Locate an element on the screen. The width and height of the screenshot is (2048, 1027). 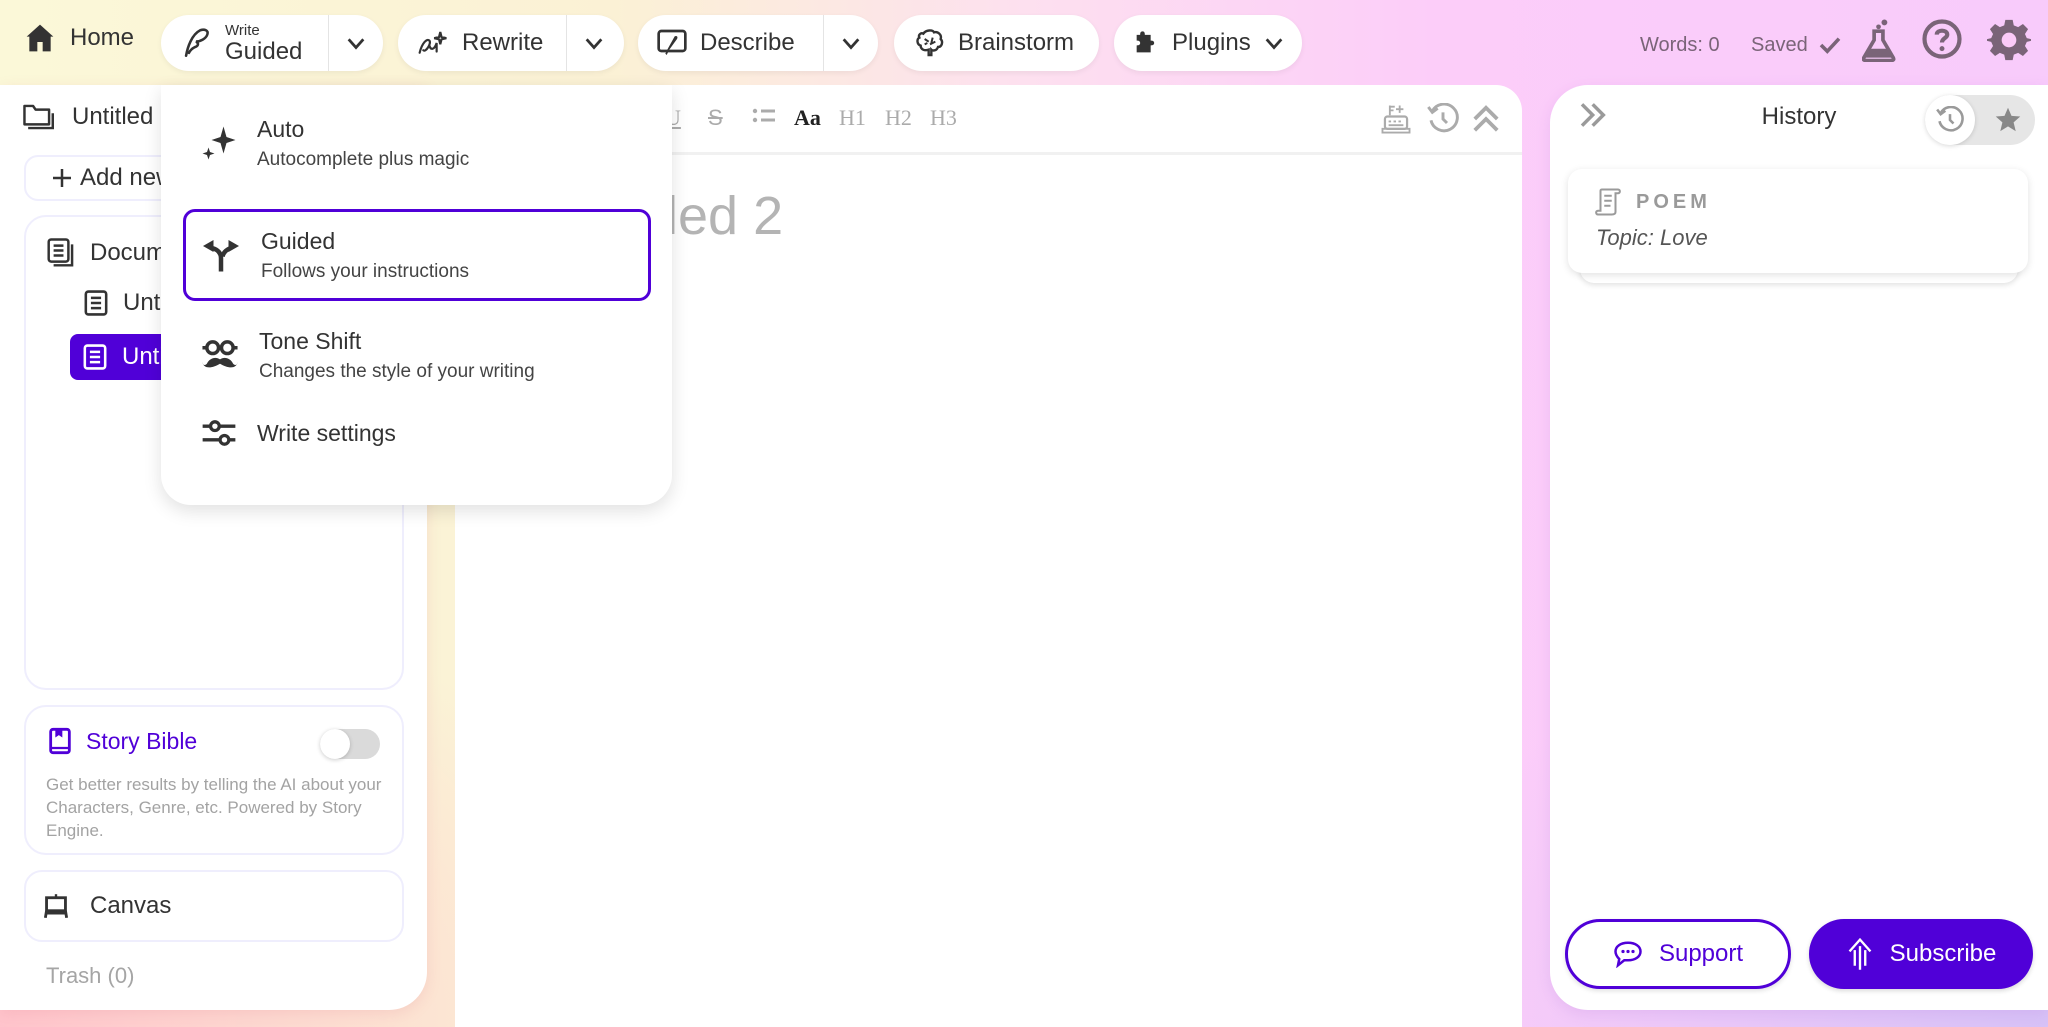
mustache-glasses-icon is located at coordinates (220, 355).